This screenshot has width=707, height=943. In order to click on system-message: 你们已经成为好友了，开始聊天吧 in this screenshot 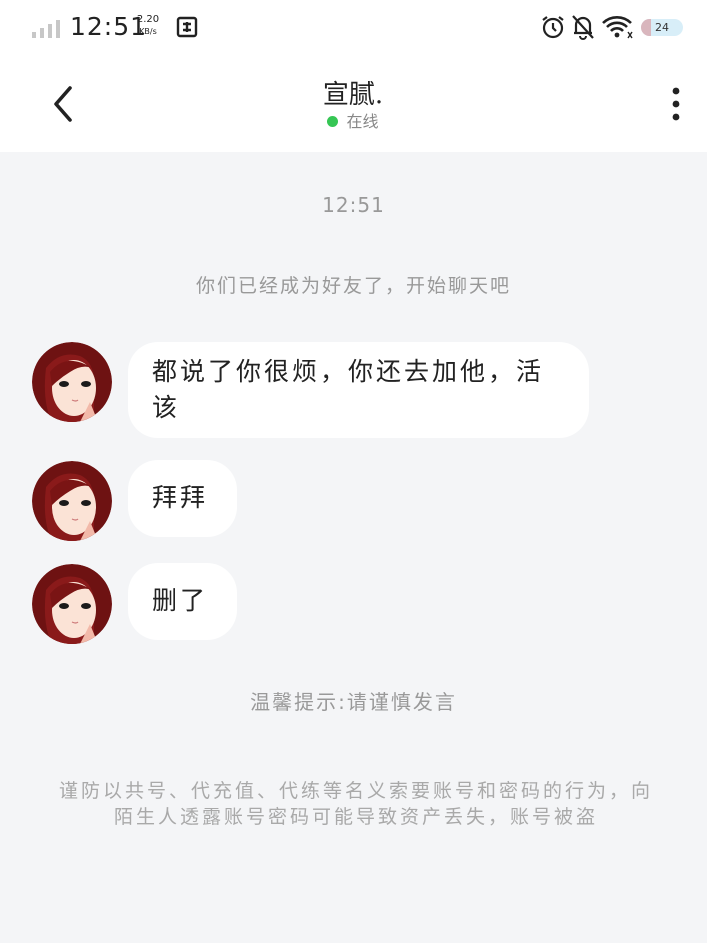, I will do `click(353, 286)`.